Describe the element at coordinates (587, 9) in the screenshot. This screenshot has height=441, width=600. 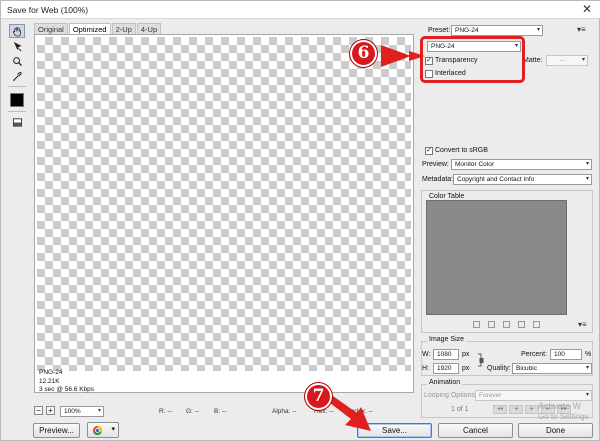
I see `close-icon: ✕` at that location.